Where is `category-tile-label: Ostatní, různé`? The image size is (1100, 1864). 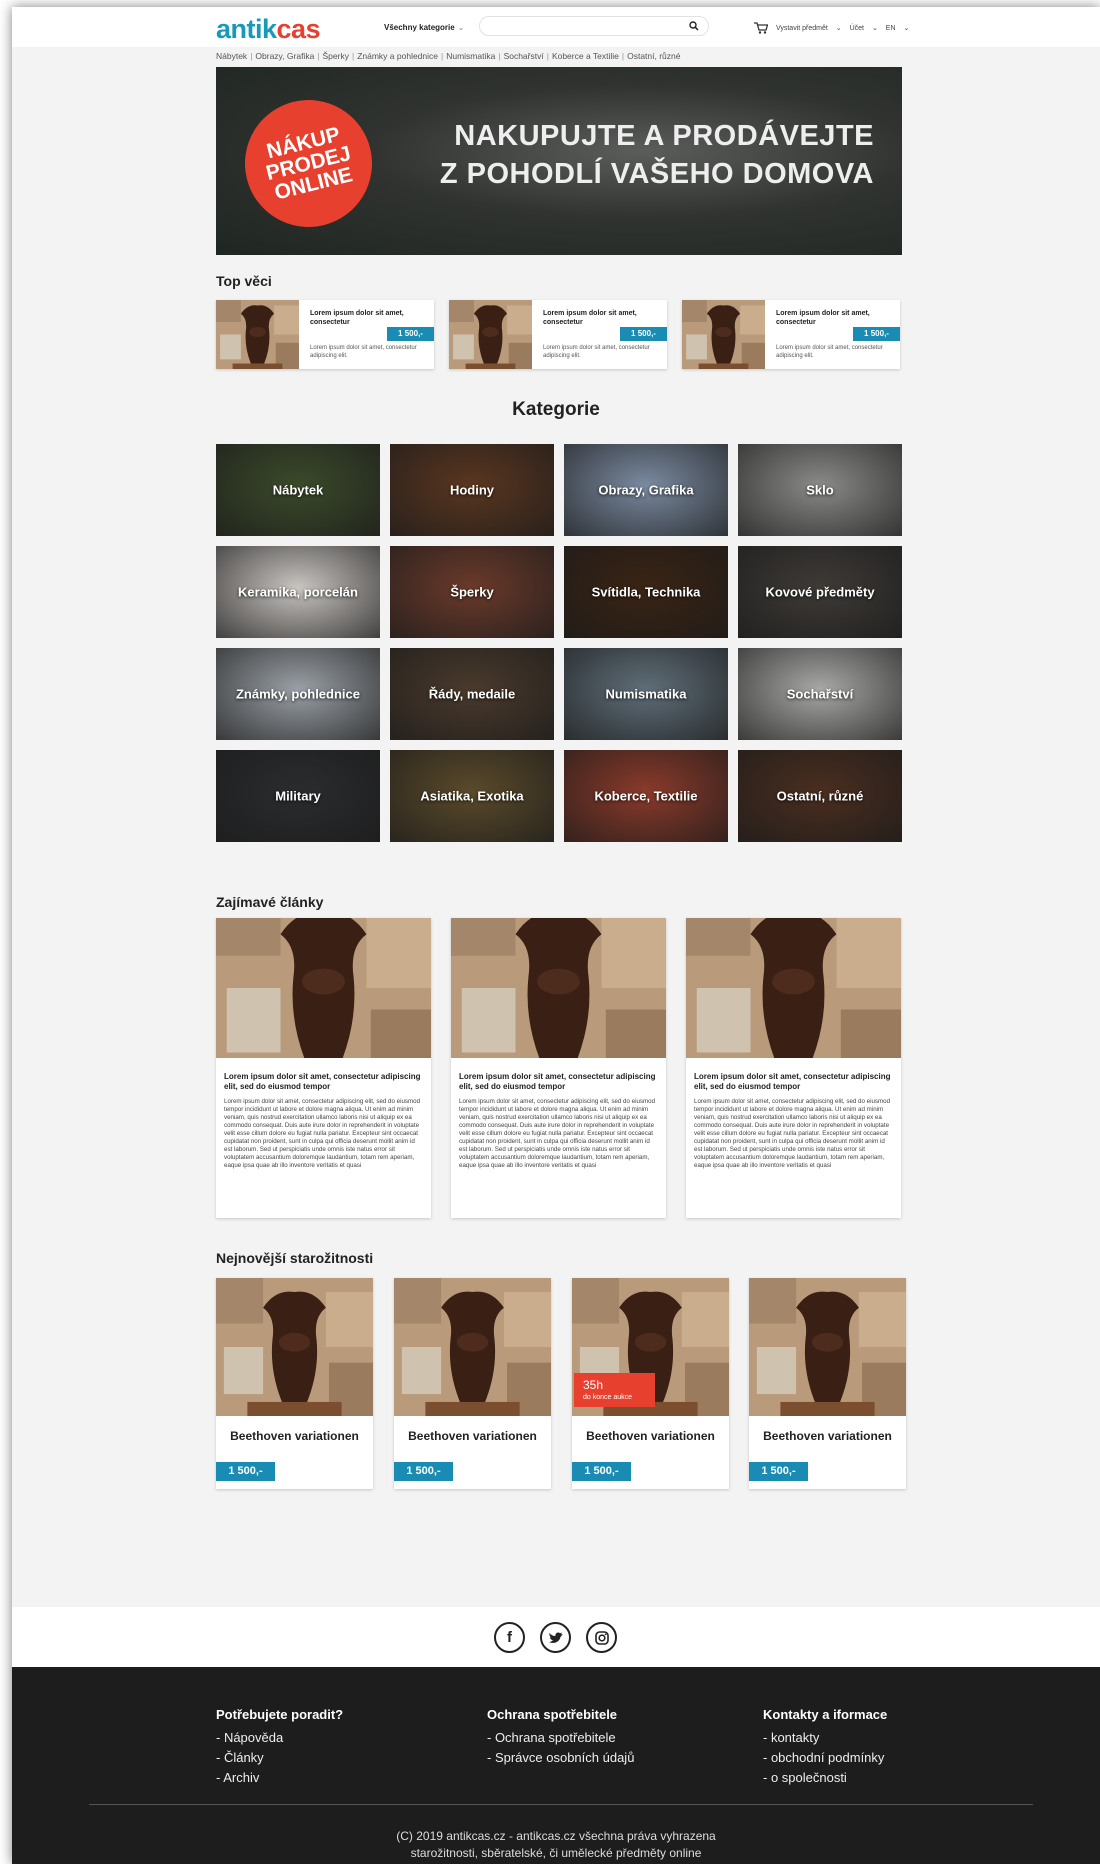
category-tile-label: Ostatní, různé is located at coordinates (820, 796).